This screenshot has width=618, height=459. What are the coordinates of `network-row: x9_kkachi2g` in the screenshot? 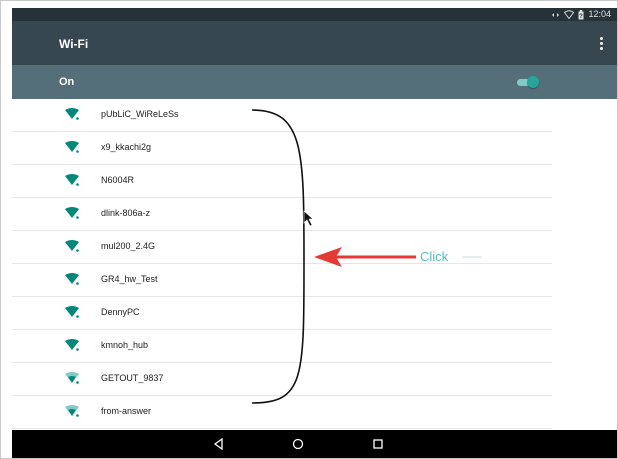 It's located at (282, 148).